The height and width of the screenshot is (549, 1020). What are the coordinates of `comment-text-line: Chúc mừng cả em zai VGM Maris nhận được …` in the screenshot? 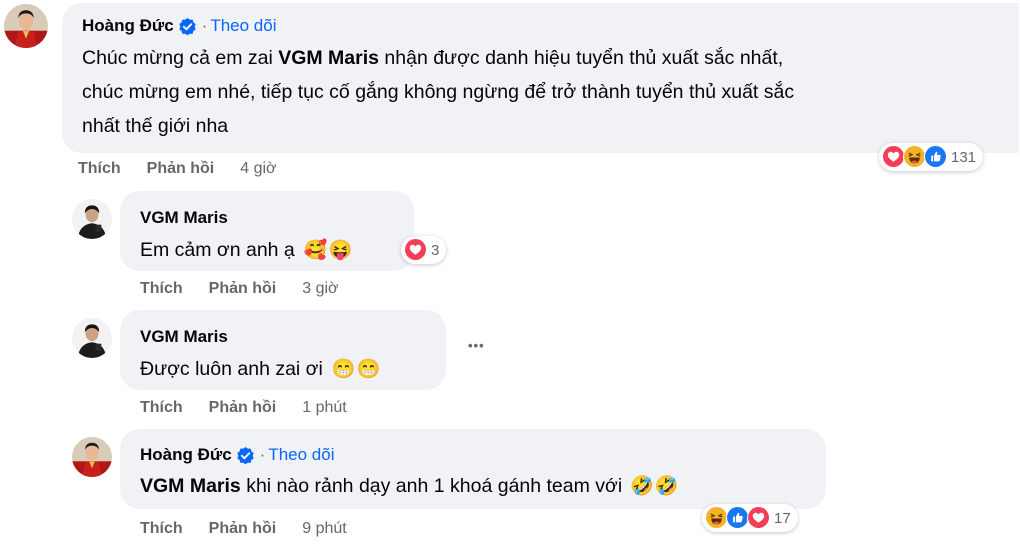 It's located at (433, 58).